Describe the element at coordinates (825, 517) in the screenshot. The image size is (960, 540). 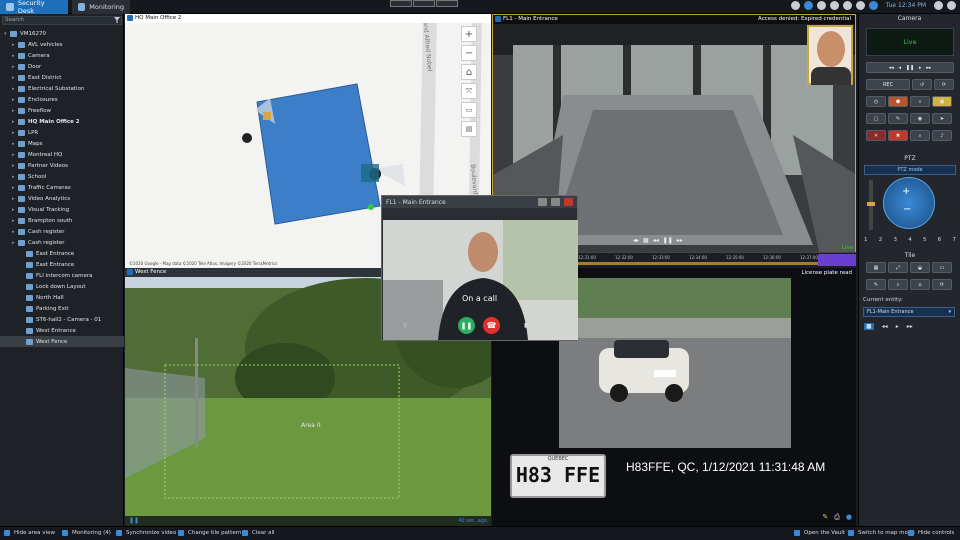
I see `edit-icon: ✎` at that location.